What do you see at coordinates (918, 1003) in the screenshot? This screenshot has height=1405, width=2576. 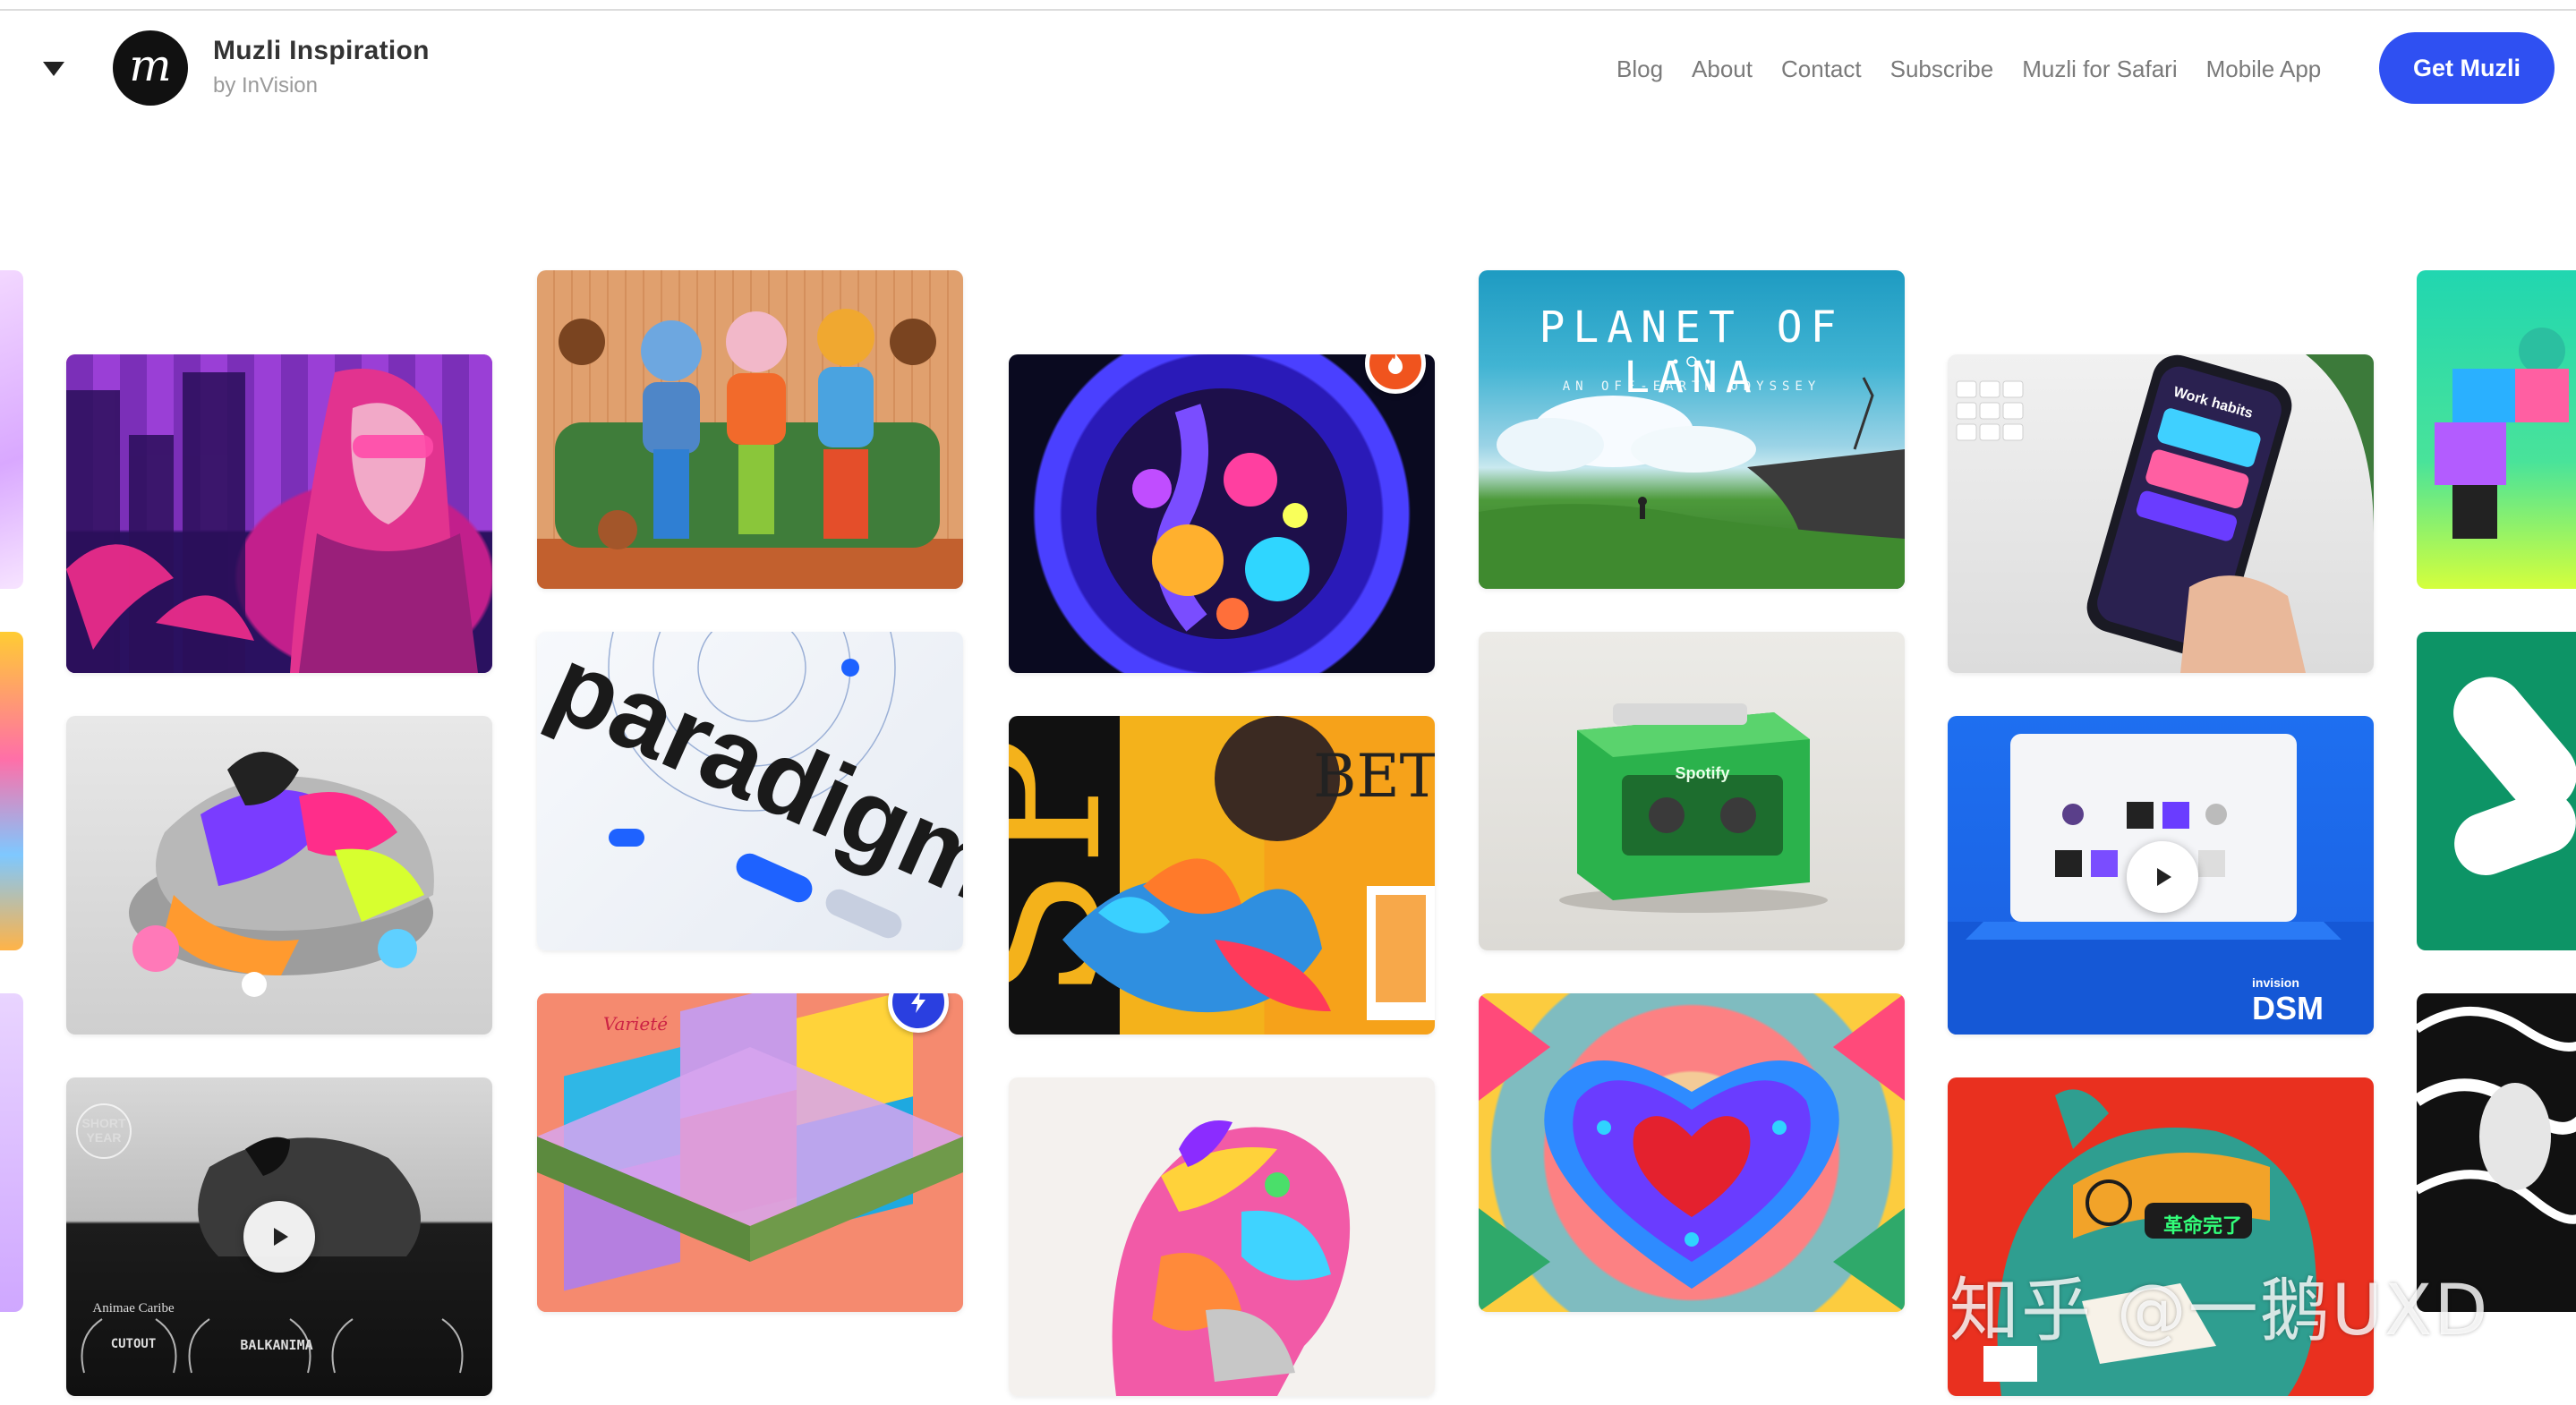 I see `lightning-icon` at bounding box center [918, 1003].